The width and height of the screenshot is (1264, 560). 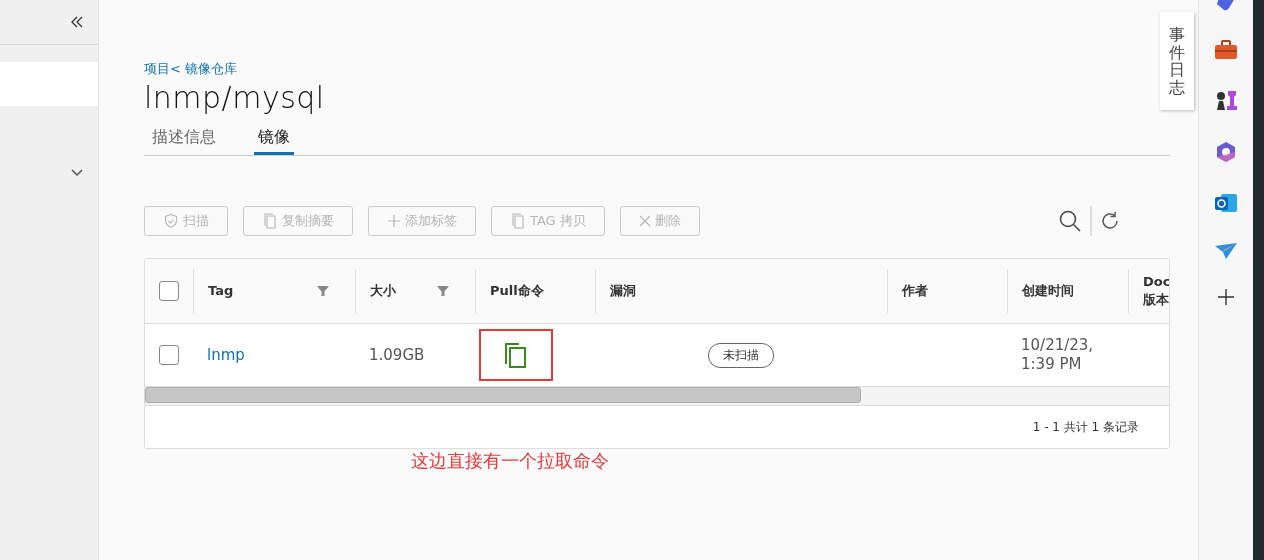 What do you see at coordinates (1226, 251) in the screenshot?
I see `paper-plane-icon` at bounding box center [1226, 251].